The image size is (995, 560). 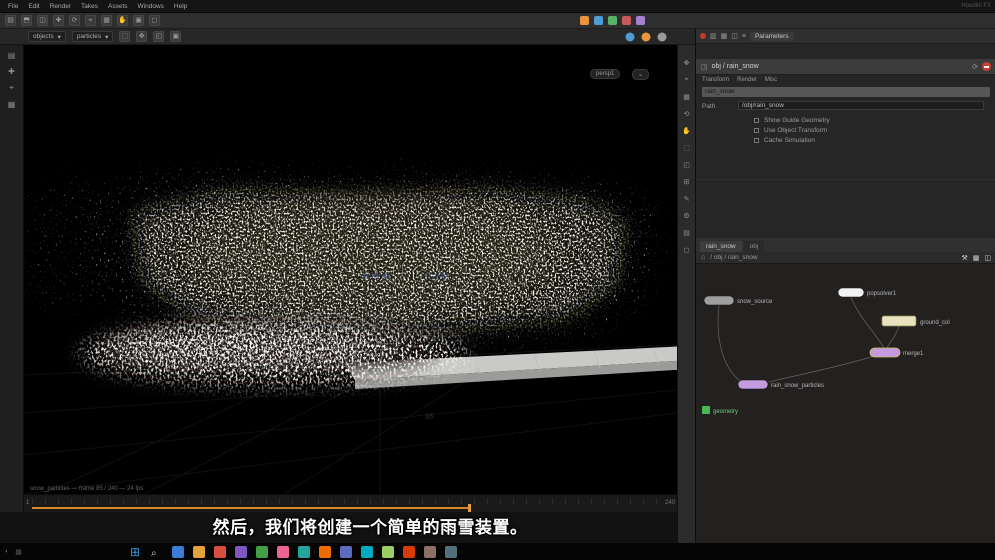 I want to click on network-path: / obj / rain_snow, so click(x=733, y=257).